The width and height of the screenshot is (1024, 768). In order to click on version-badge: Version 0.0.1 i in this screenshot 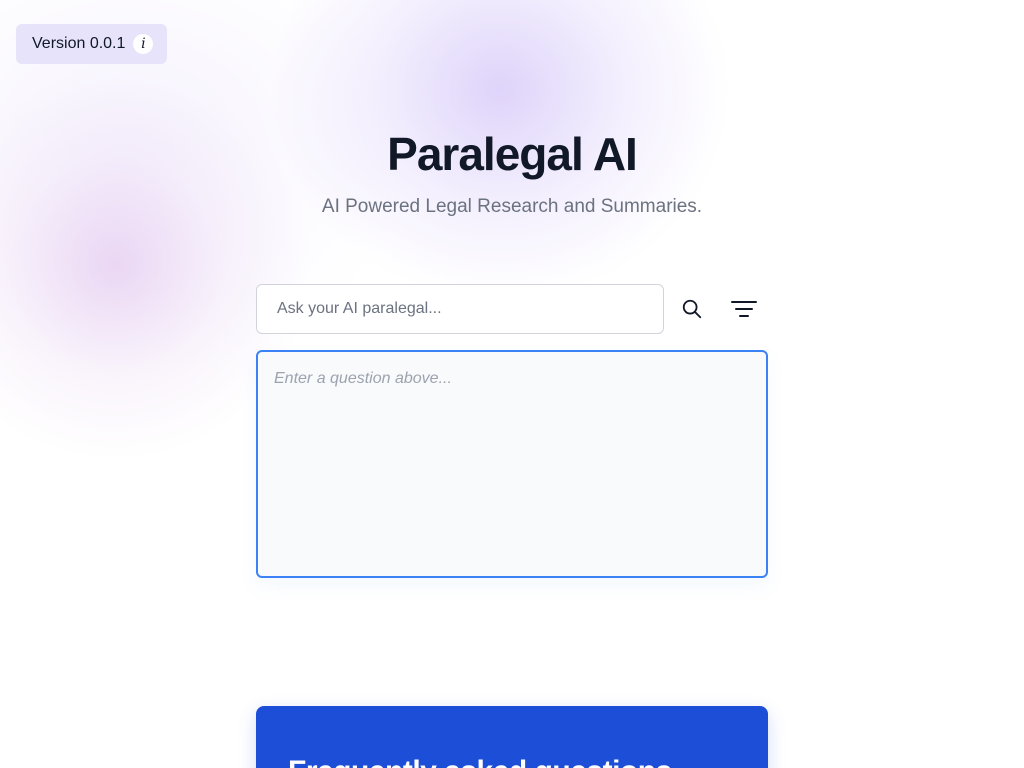, I will do `click(91, 44)`.